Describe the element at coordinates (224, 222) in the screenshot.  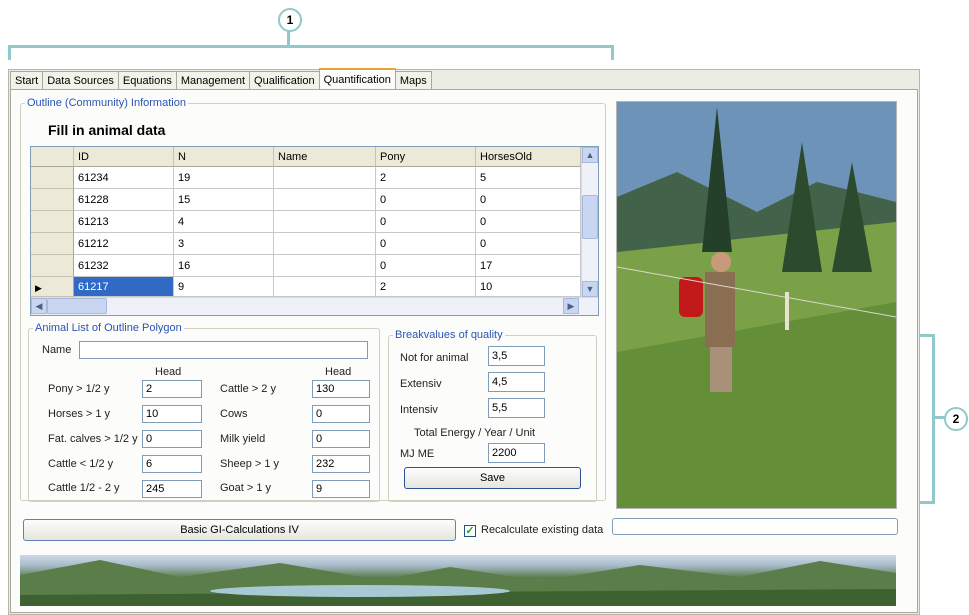
I see `table-cell: 4` at that location.